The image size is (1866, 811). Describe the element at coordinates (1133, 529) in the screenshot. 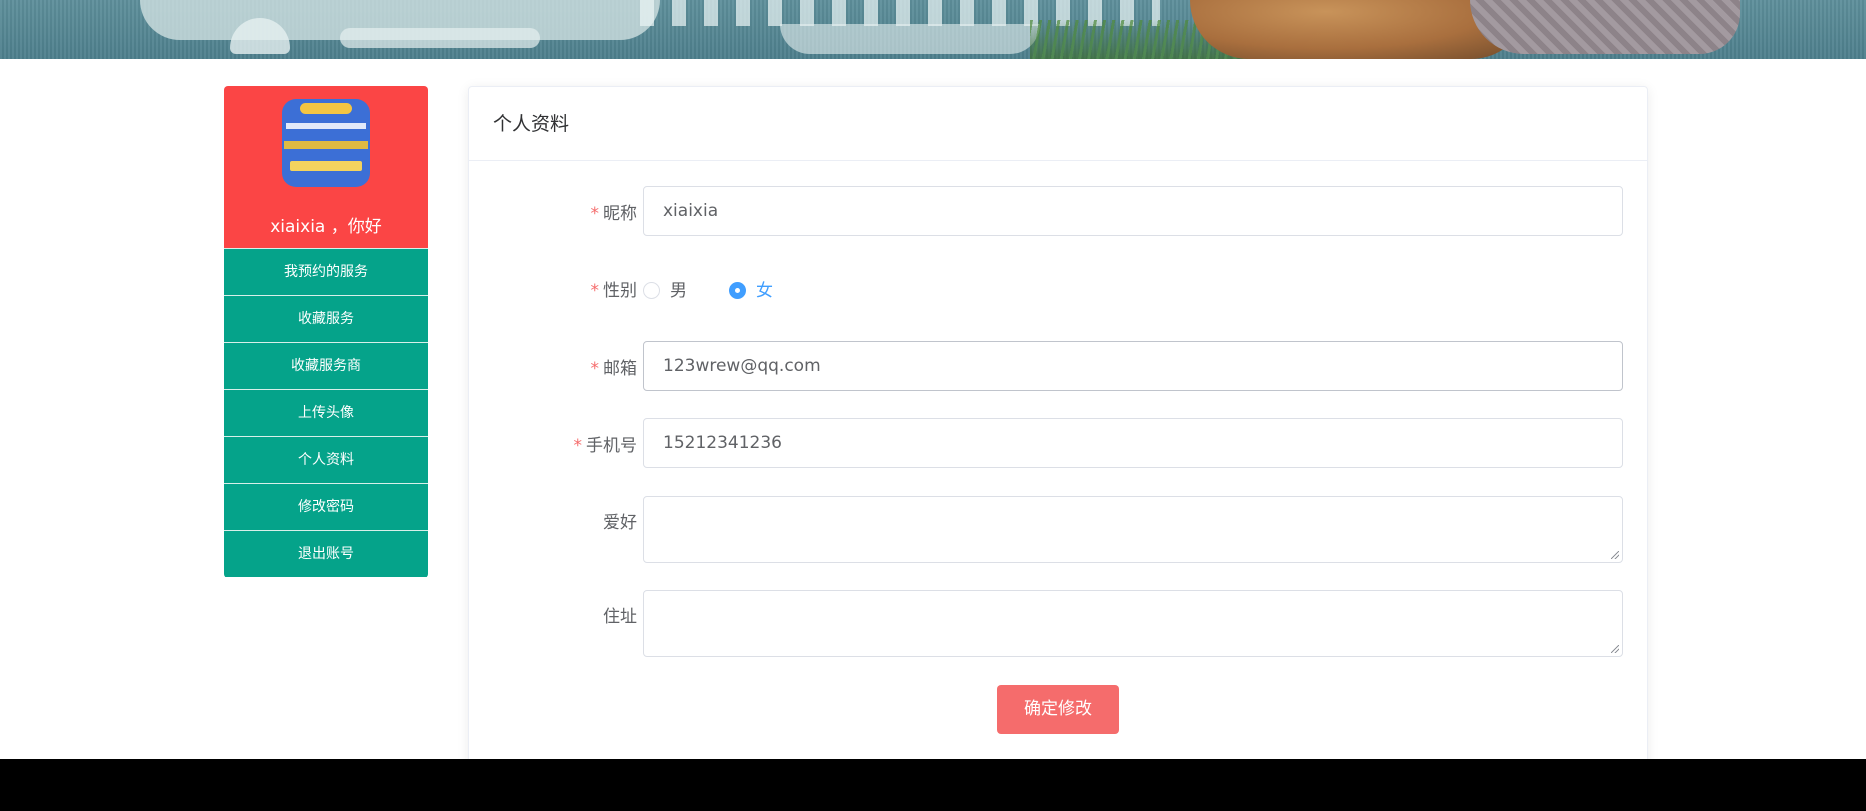

I see `hobby-textarea` at that location.